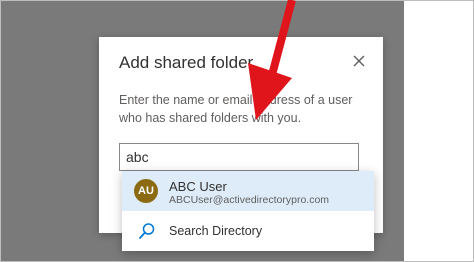 This screenshot has width=474, height=262. Describe the element at coordinates (186, 62) in the screenshot. I see `dialog-title: Add shared folder` at that location.